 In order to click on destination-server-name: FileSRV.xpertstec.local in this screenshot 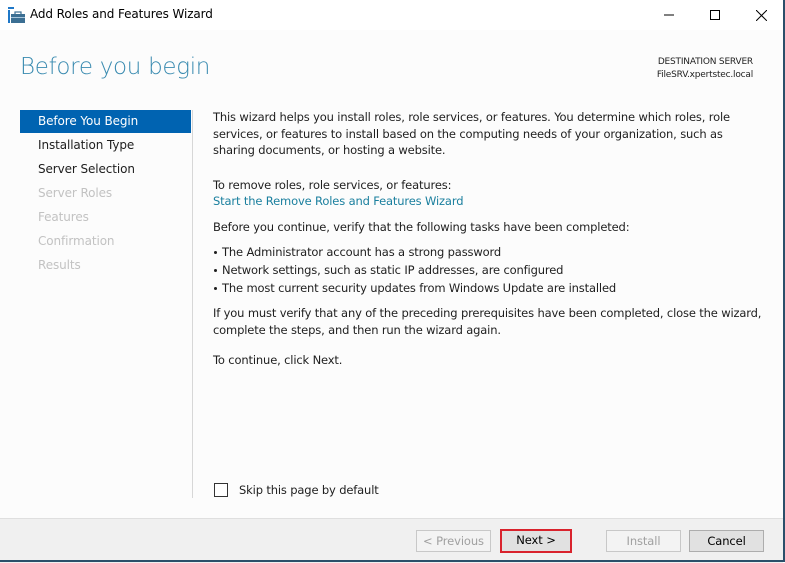, I will do `click(704, 75)`.